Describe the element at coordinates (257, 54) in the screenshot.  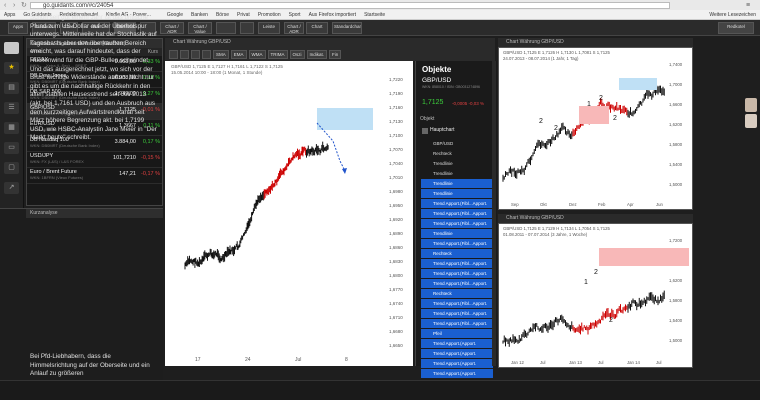
I see `chart-tool-button: WMA` at that location.